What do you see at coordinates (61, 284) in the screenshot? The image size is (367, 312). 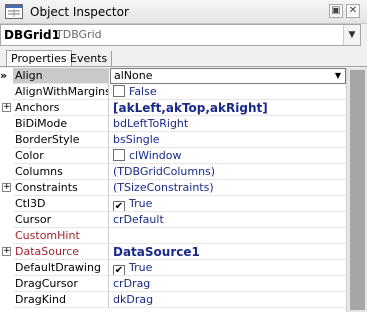 I see `property-name: DragCursor` at bounding box center [61, 284].